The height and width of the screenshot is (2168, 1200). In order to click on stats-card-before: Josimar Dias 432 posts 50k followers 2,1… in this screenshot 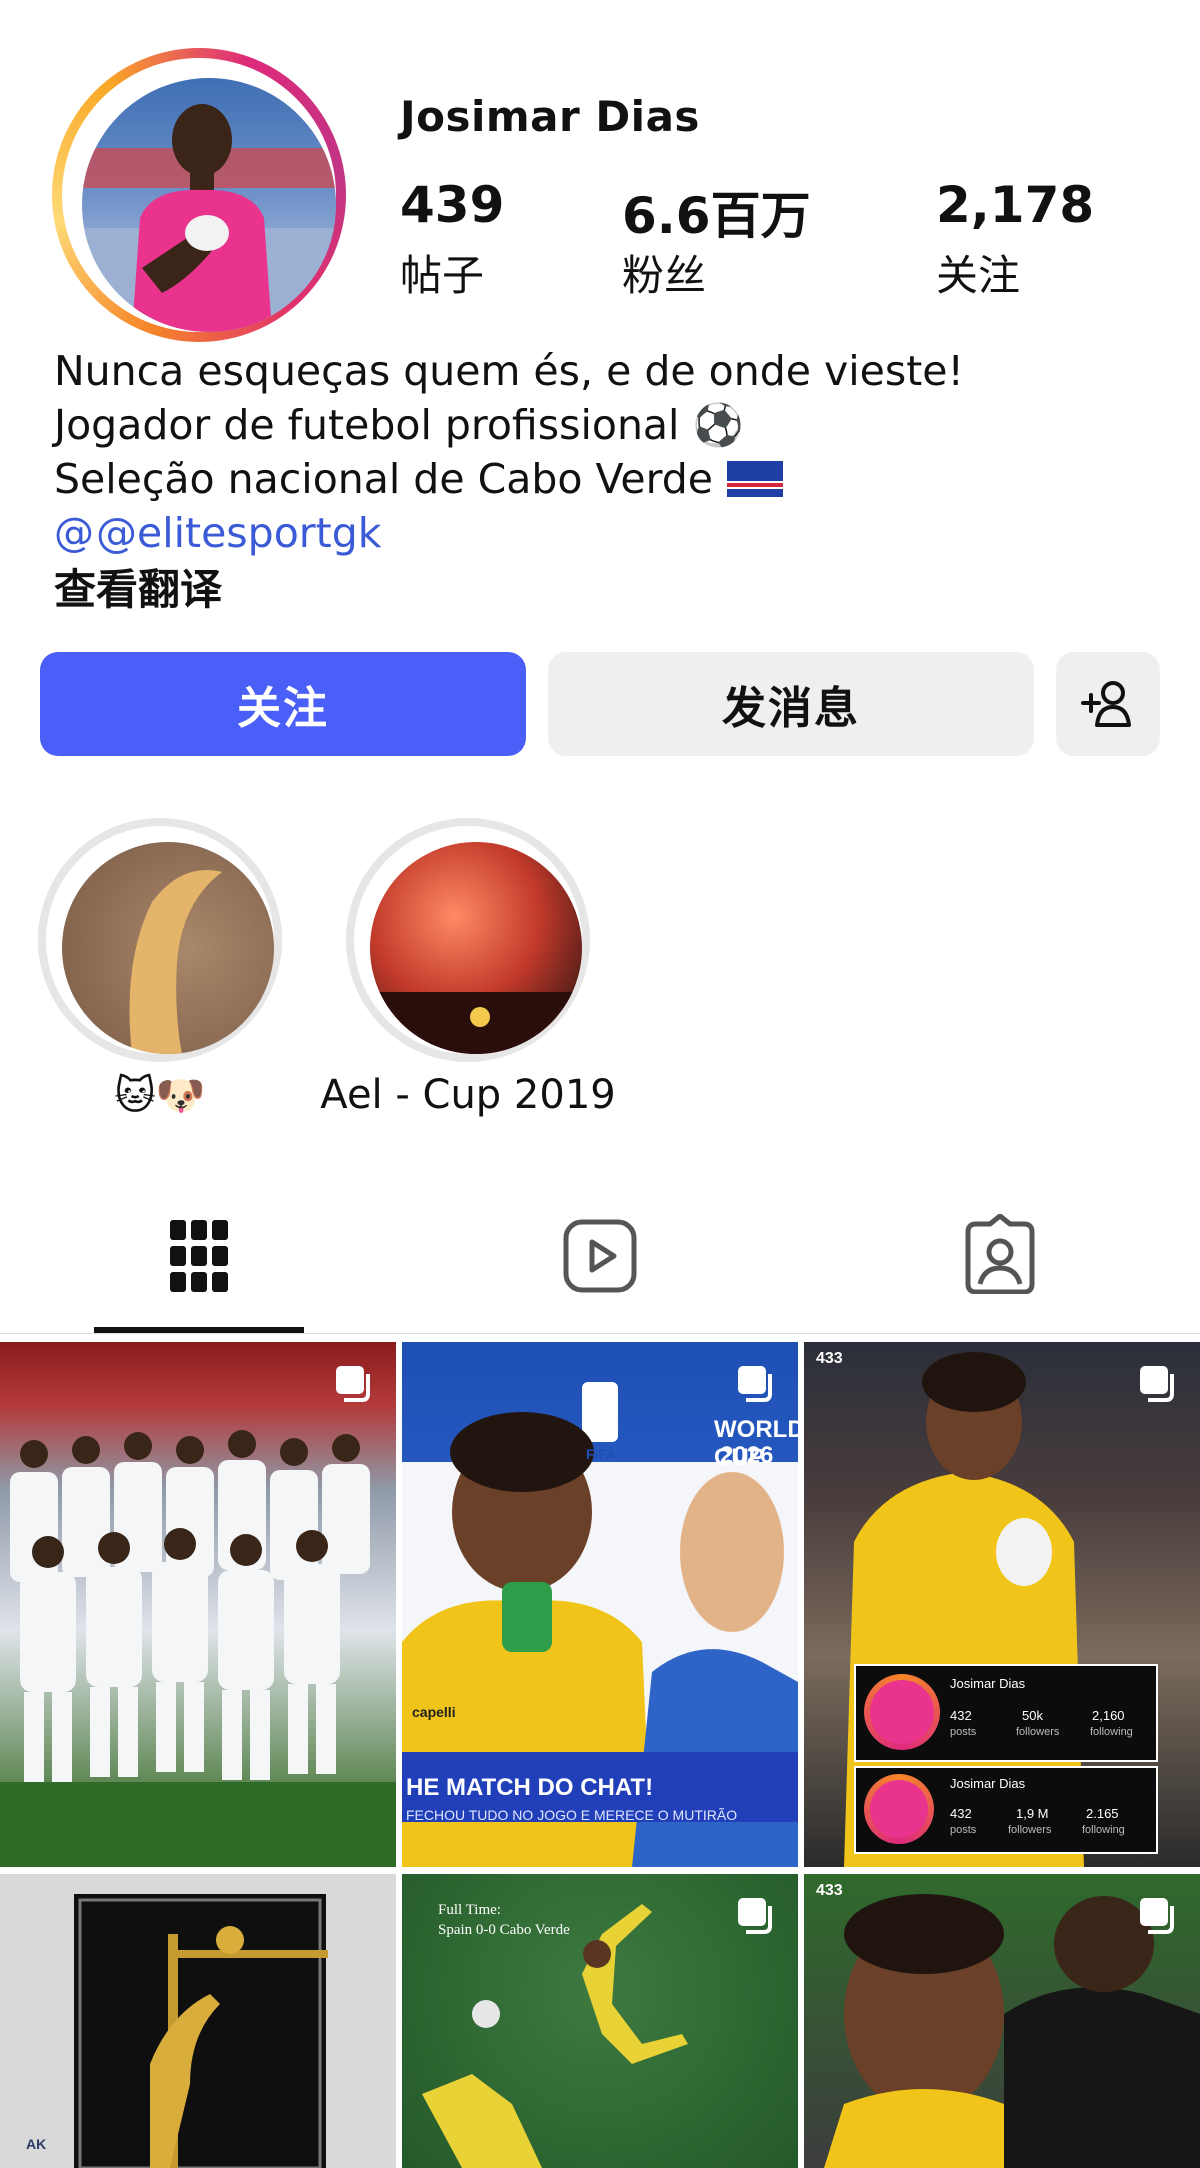, I will do `click(1006, 1713)`.